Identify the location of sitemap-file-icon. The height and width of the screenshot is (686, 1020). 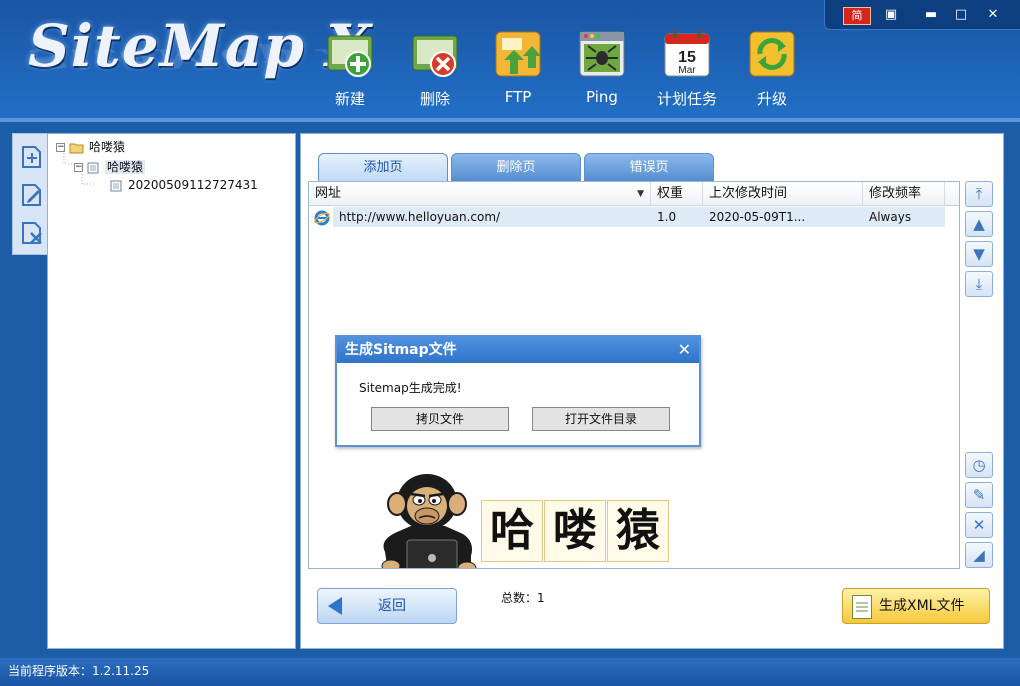
(116, 185).